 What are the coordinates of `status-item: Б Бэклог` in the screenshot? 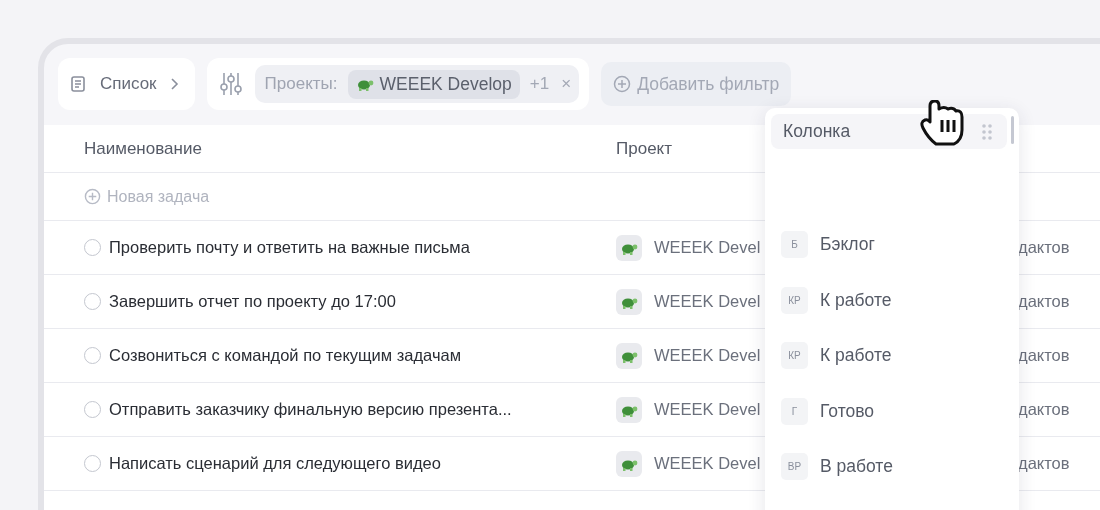 It's located at (900, 245).